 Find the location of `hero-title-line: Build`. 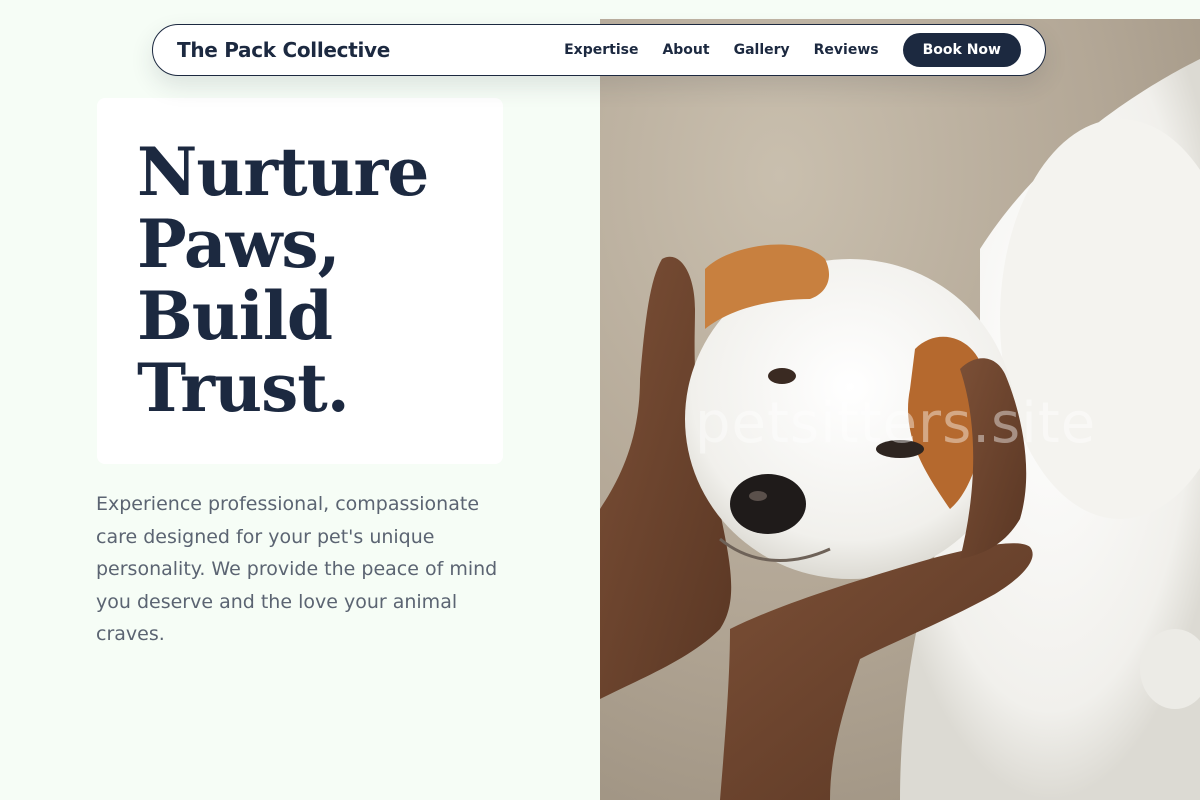

hero-title-line: Build is located at coordinates (235, 316).